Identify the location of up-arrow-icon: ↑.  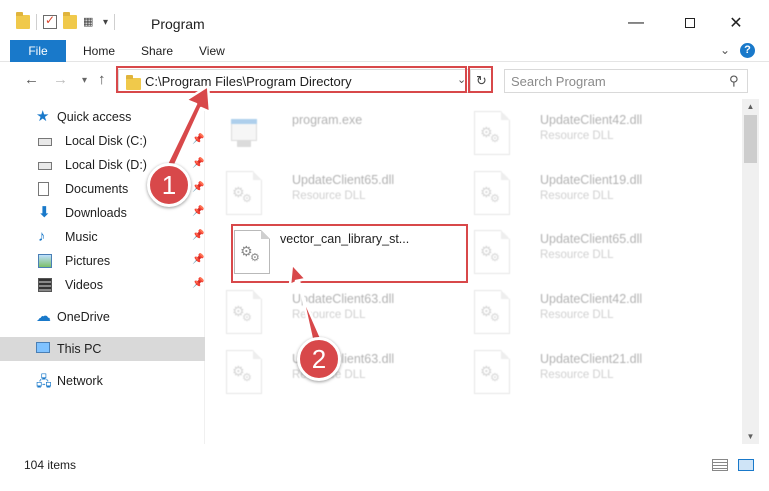
(102, 79).